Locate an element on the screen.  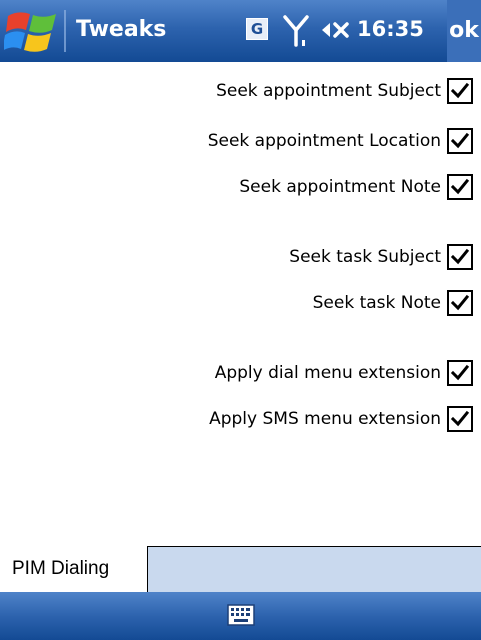
start-button is located at coordinates (32, 31).